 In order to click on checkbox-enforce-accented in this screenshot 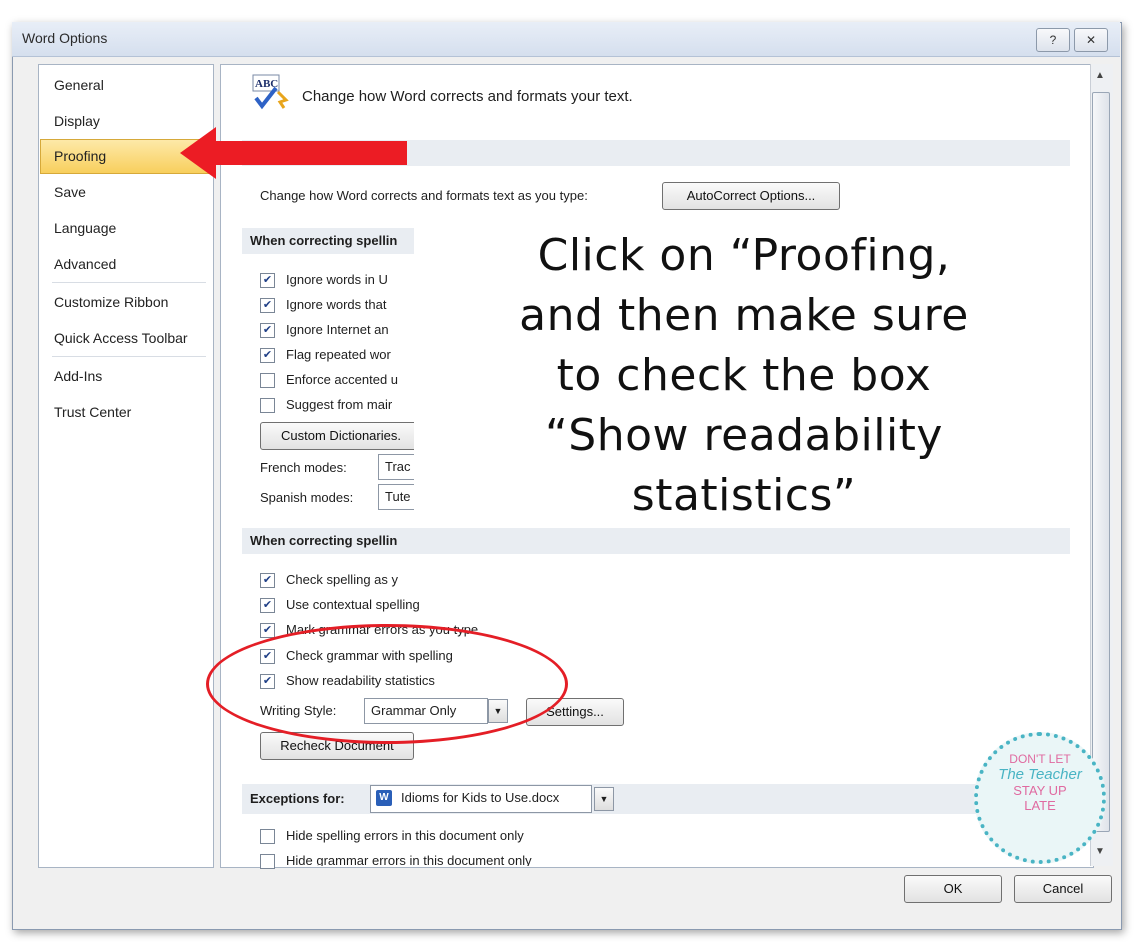, I will do `click(267, 380)`.